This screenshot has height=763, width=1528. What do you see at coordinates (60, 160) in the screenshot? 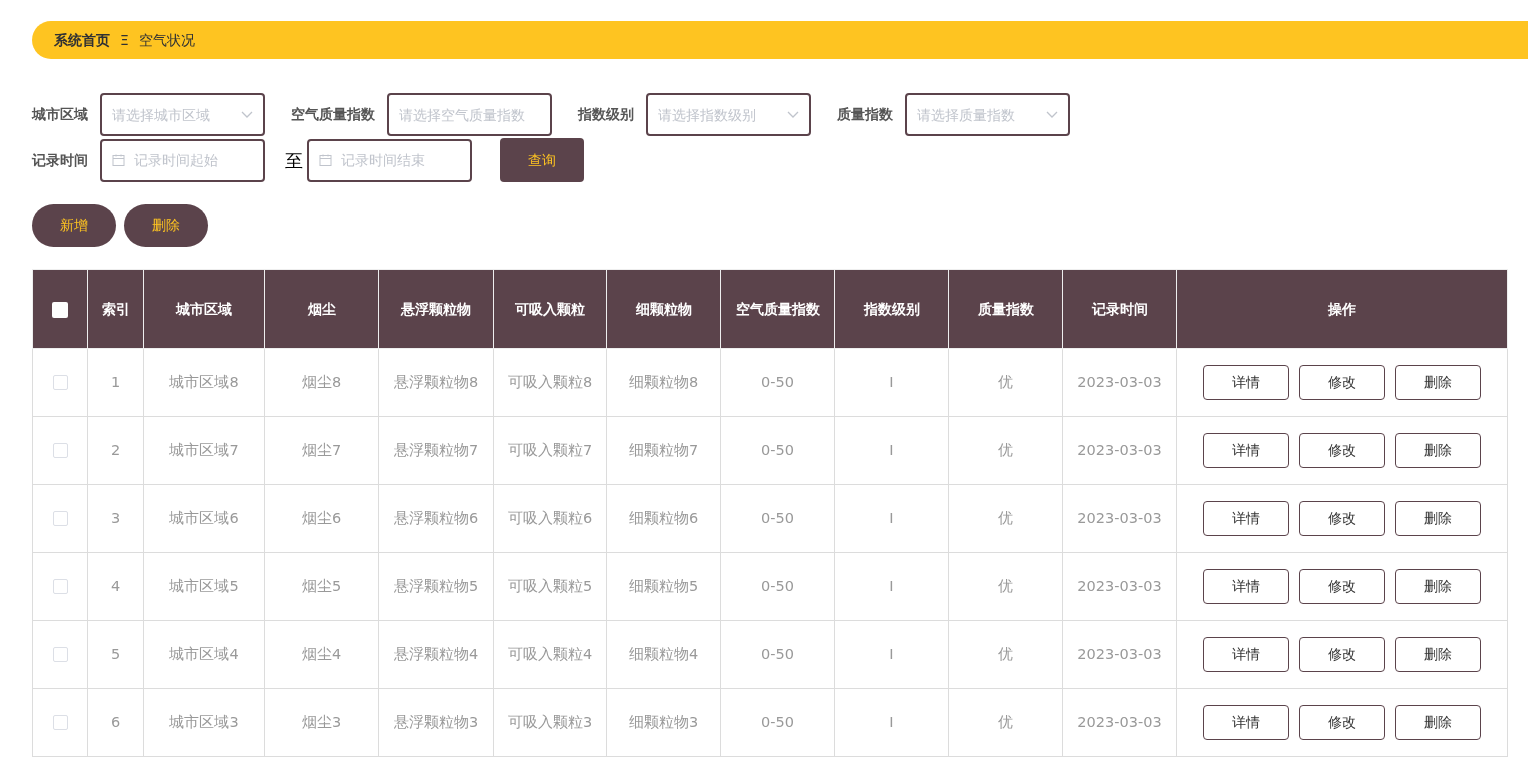
I see `filter-label: 记录时间` at bounding box center [60, 160].